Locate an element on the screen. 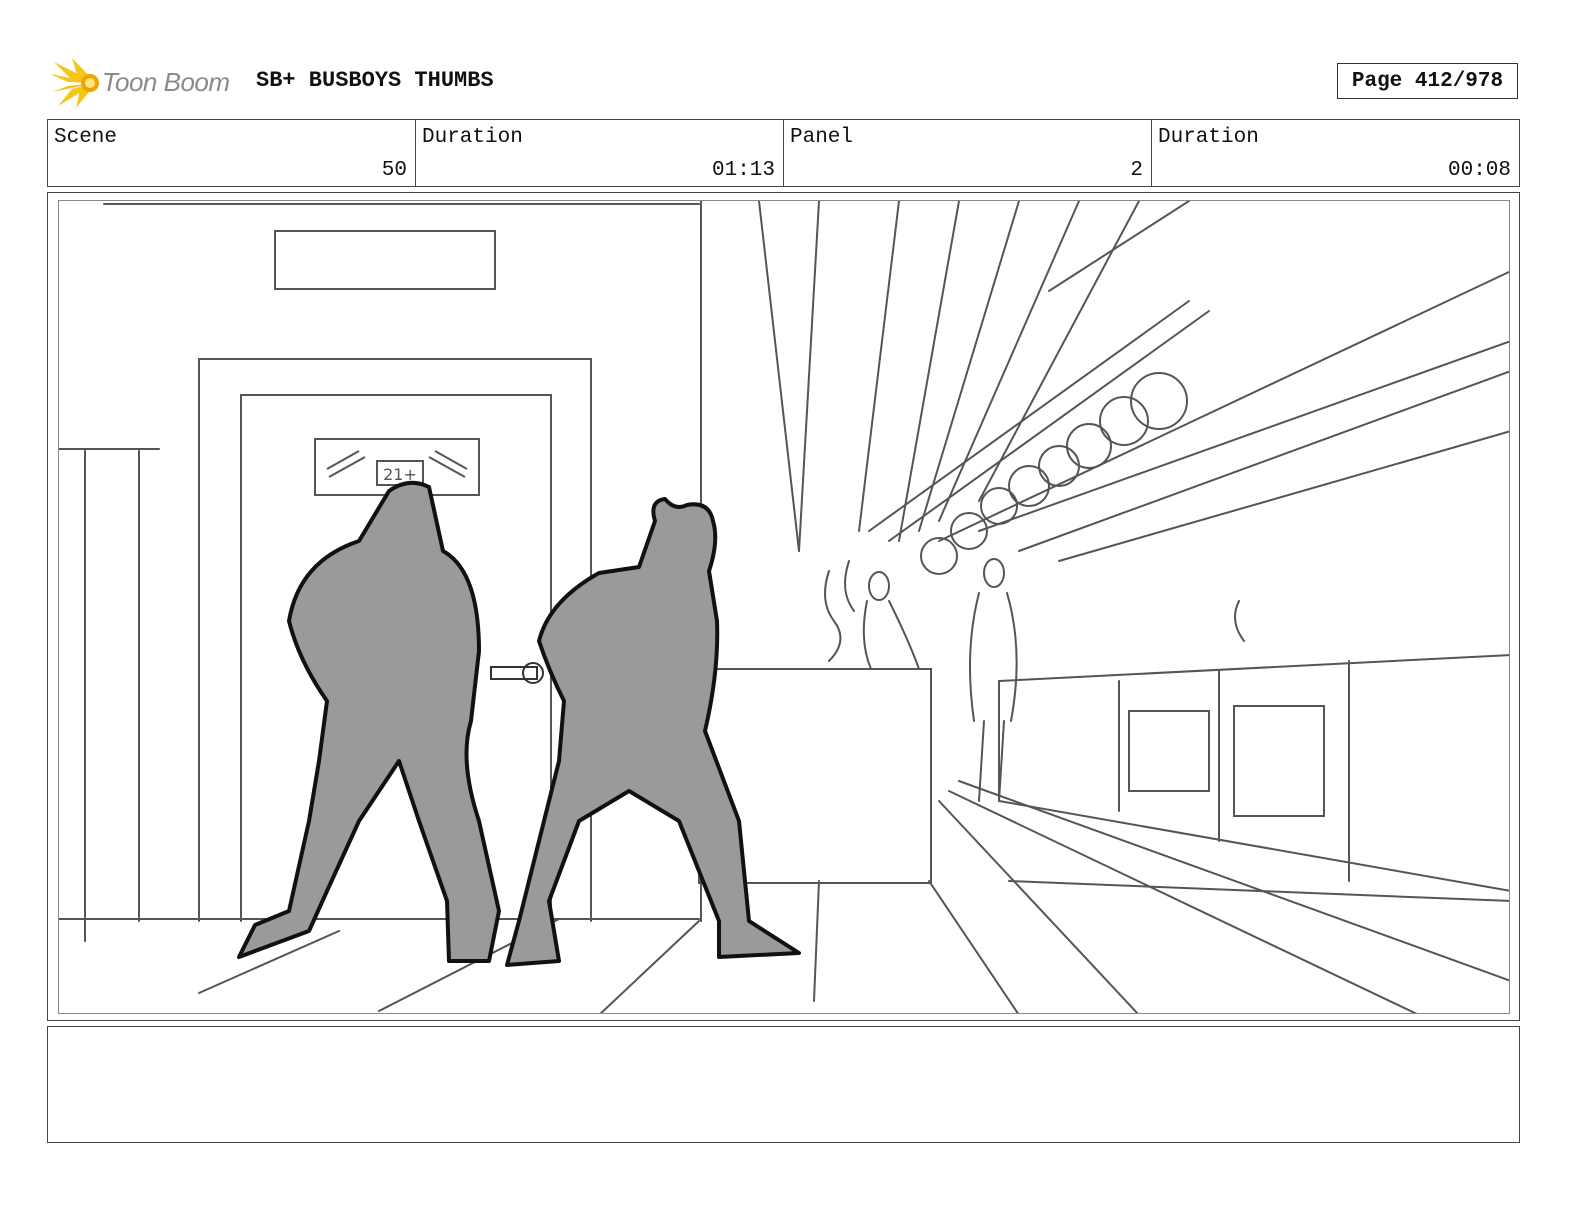  panel-cell: Panel 2 is located at coordinates (968, 153).